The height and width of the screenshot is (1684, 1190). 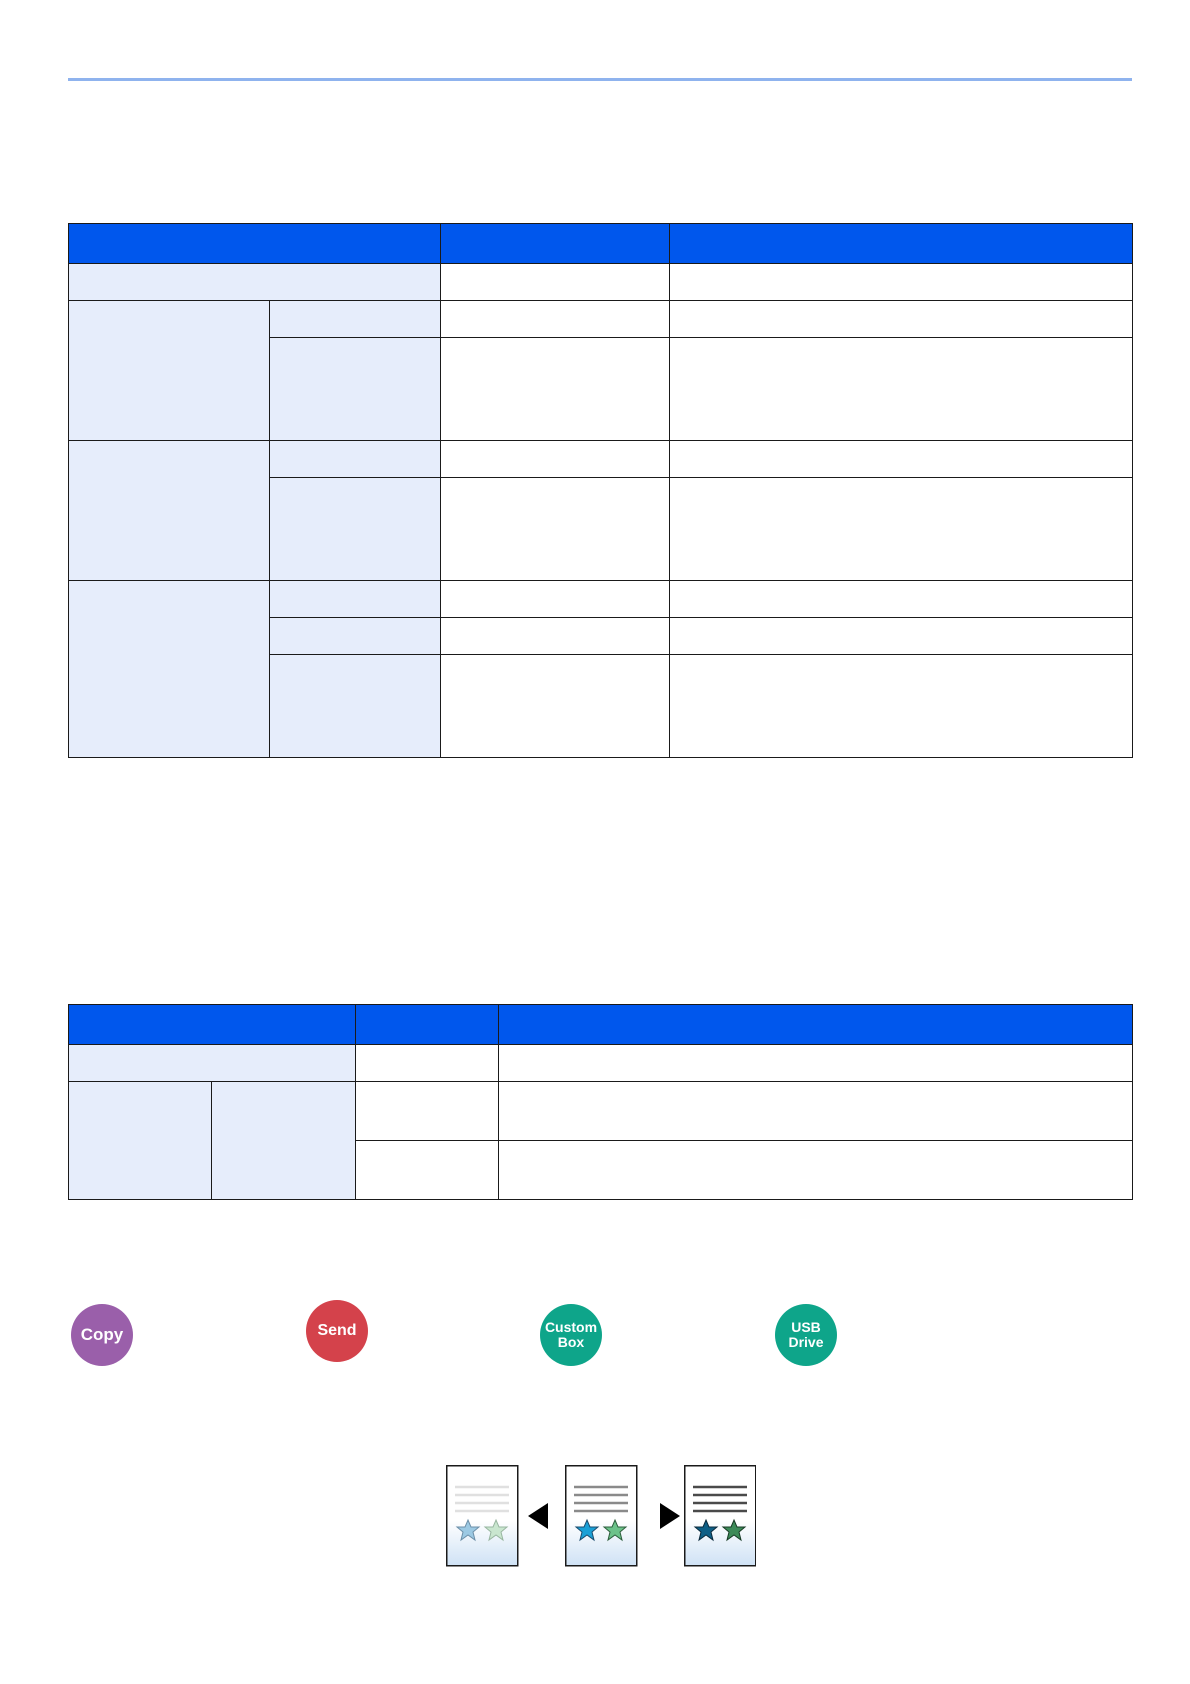 I want to click on custom-box-badge: Custom Box, so click(x=571, y=1335).